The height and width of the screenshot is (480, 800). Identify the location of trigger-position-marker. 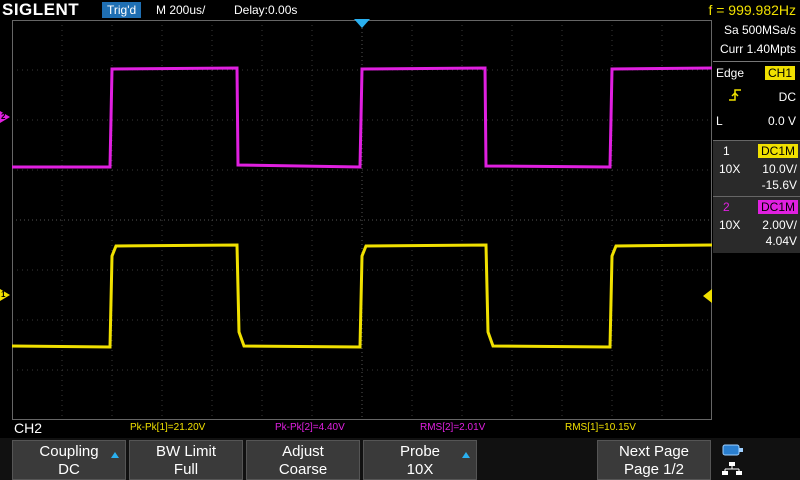
(362, 23).